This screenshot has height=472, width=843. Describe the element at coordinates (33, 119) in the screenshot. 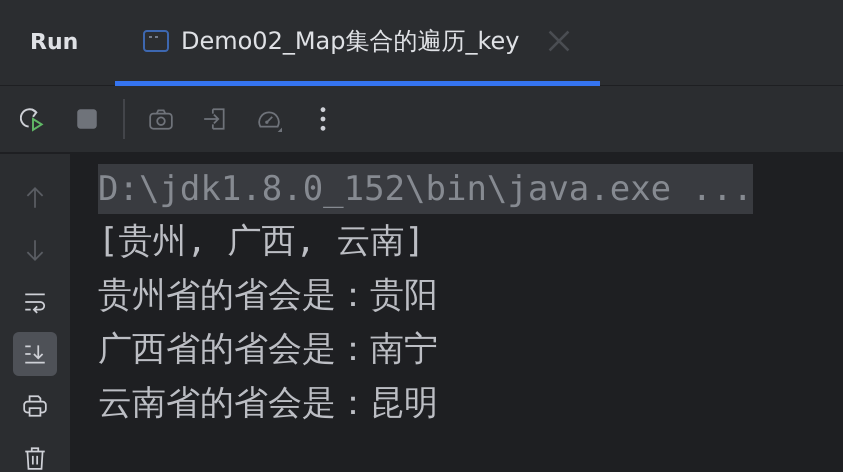

I see `rerun-icon` at that location.